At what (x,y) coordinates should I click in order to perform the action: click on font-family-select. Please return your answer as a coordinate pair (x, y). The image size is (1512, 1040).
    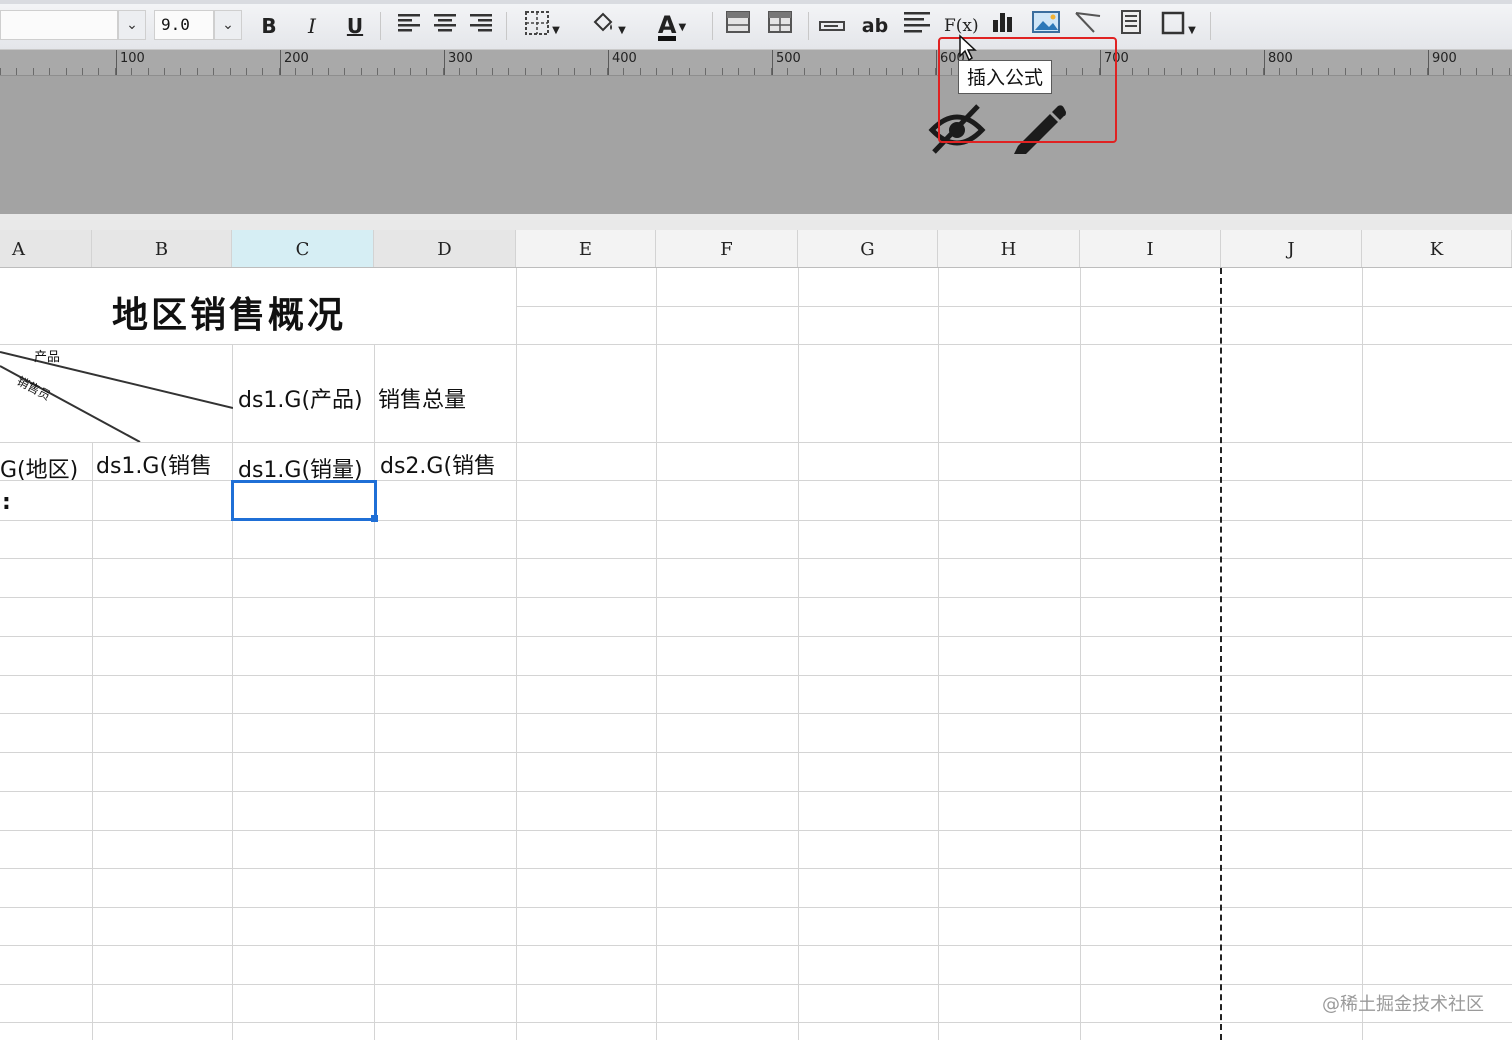
    Looking at the image, I should click on (59, 25).